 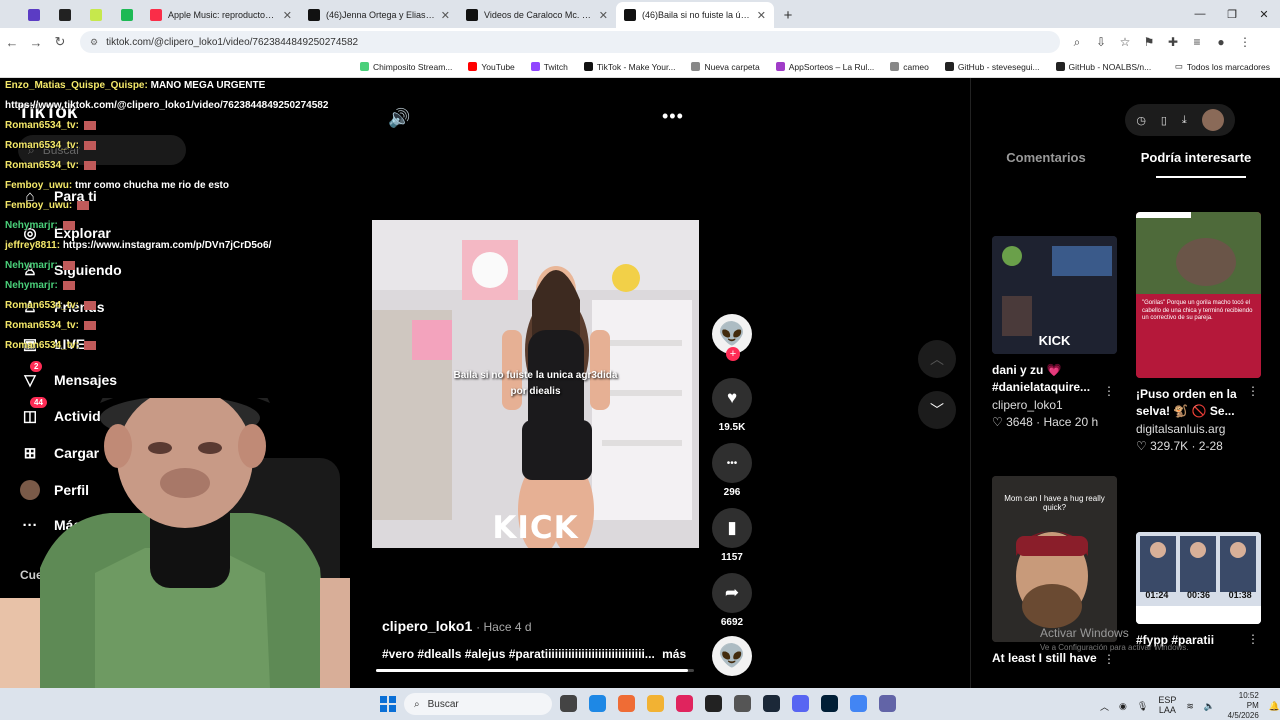 What do you see at coordinates (1104, 706) in the screenshot?
I see `tray-chevron-icon: ︿` at bounding box center [1104, 706].